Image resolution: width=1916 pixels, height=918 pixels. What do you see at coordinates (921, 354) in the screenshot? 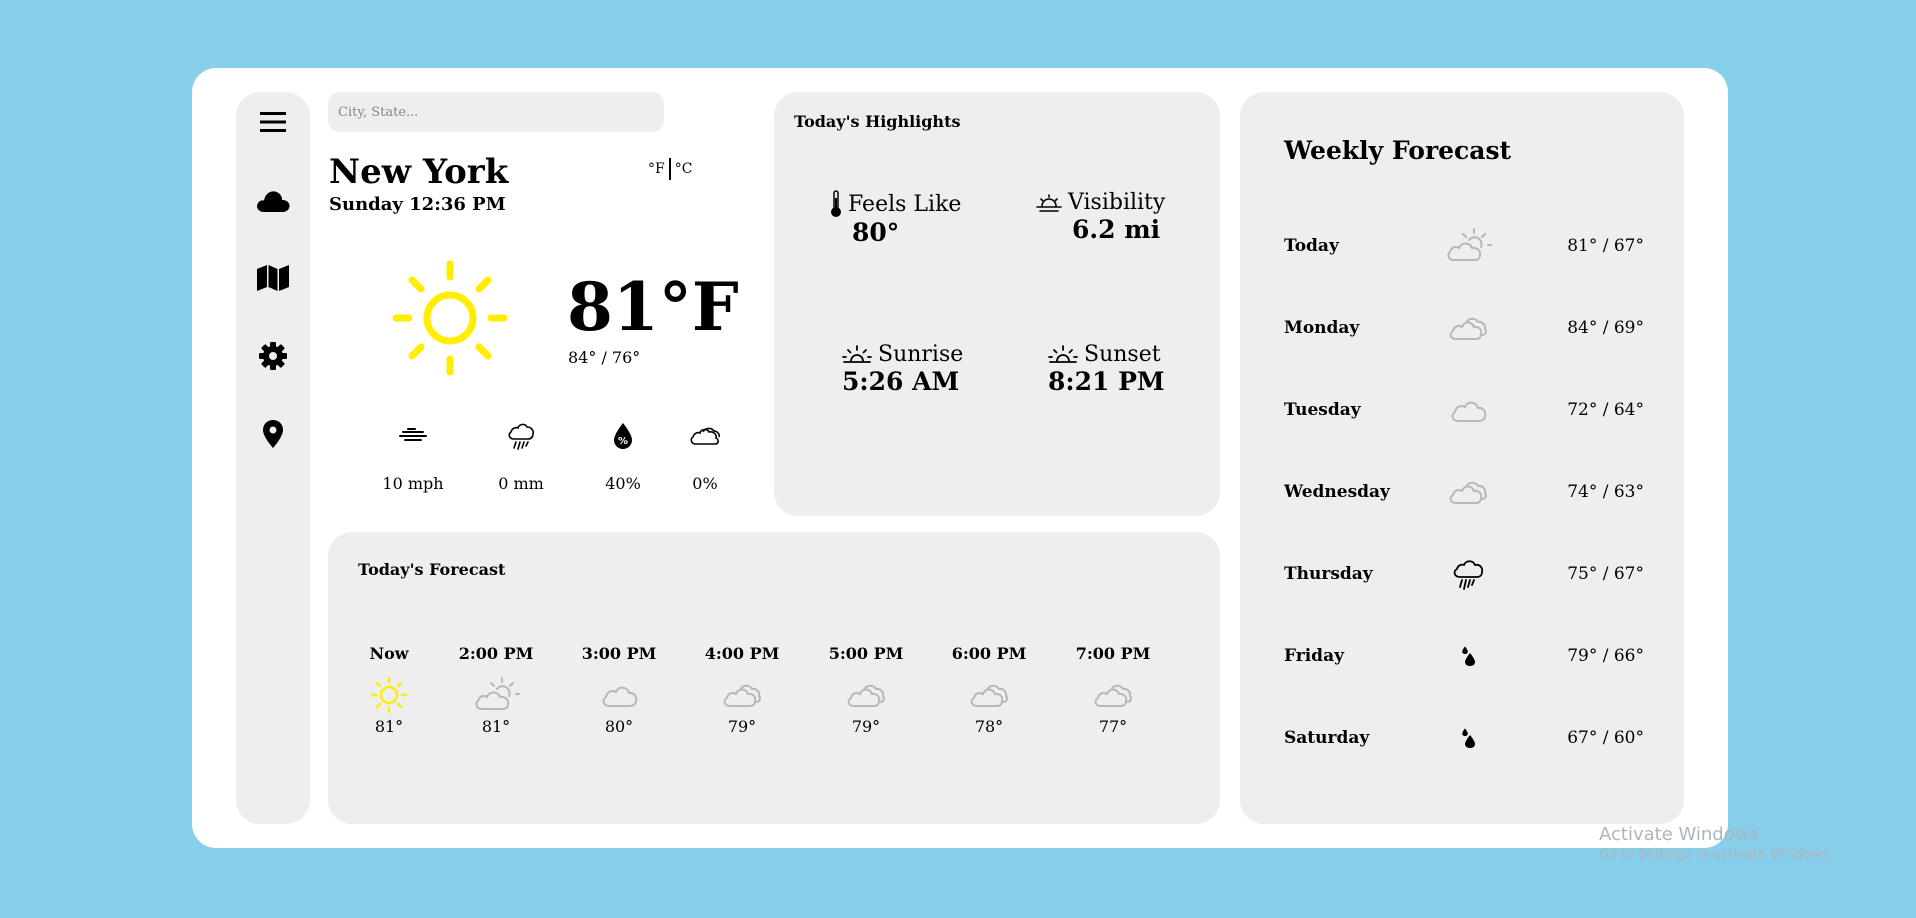
I see `sunrise-label: Sunrise` at bounding box center [921, 354].